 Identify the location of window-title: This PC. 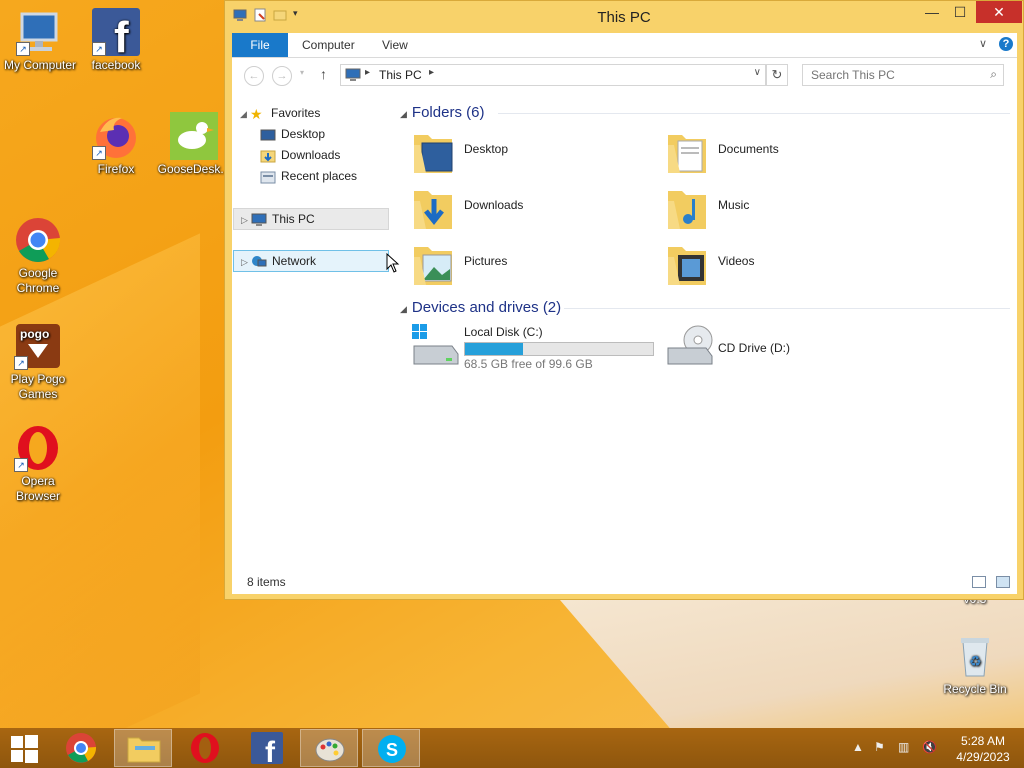
(624, 17).